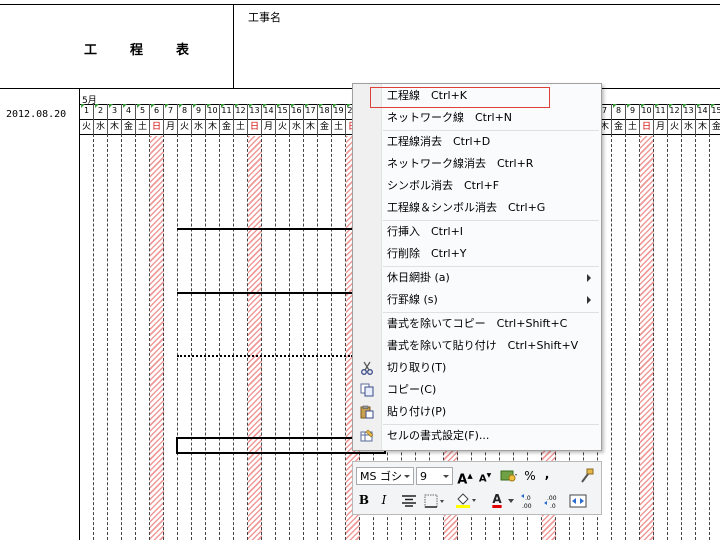  Describe the element at coordinates (142, 127) in the screenshot. I see `weekday-label: 土` at that location.